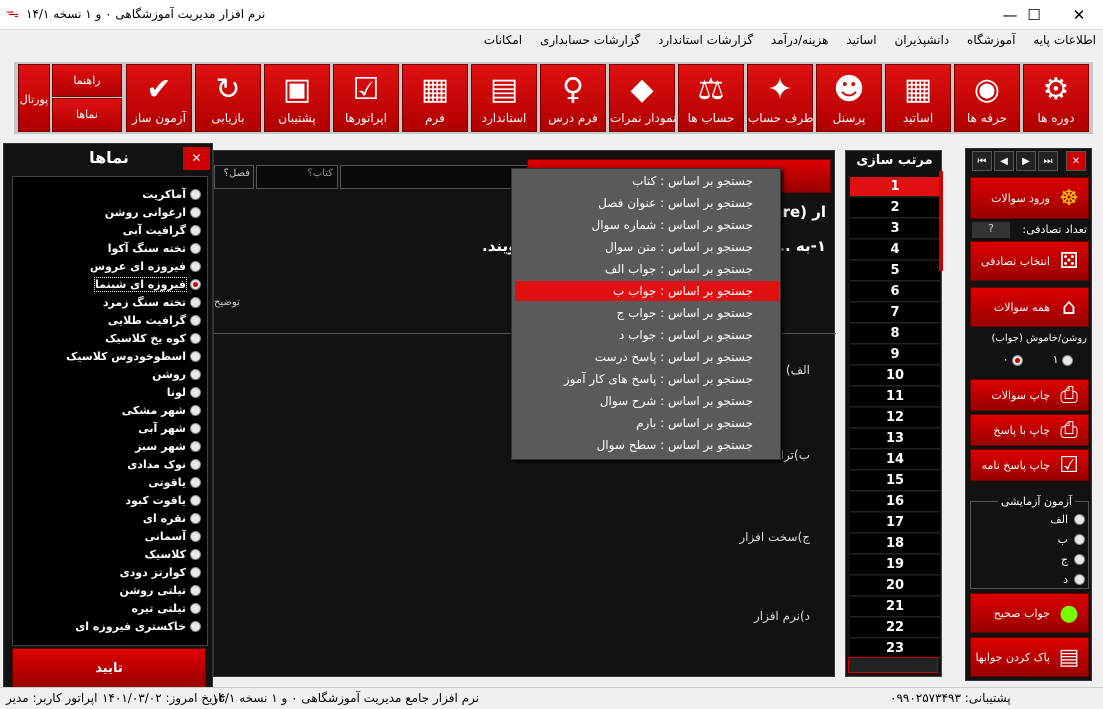  What do you see at coordinates (1029, 613) in the screenshot?
I see `correct-answer-button: ● جواب صحیح` at bounding box center [1029, 613].